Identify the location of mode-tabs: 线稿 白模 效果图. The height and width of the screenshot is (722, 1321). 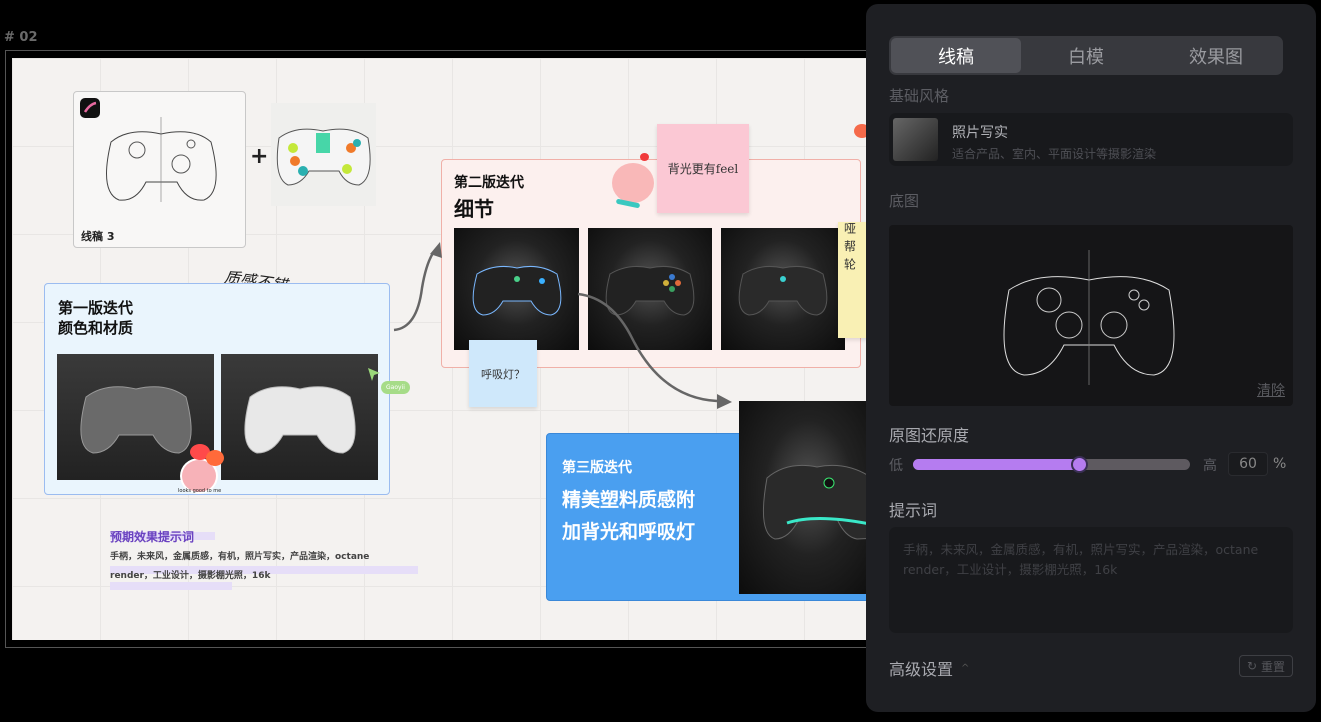
(1086, 55).